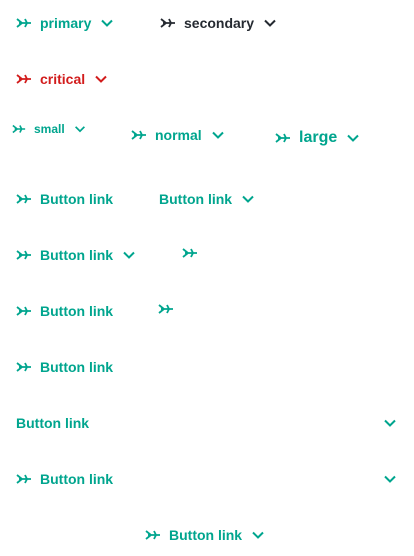 The image size is (414, 556). I want to click on button-link-both-icons: Button link, so click(76, 255).